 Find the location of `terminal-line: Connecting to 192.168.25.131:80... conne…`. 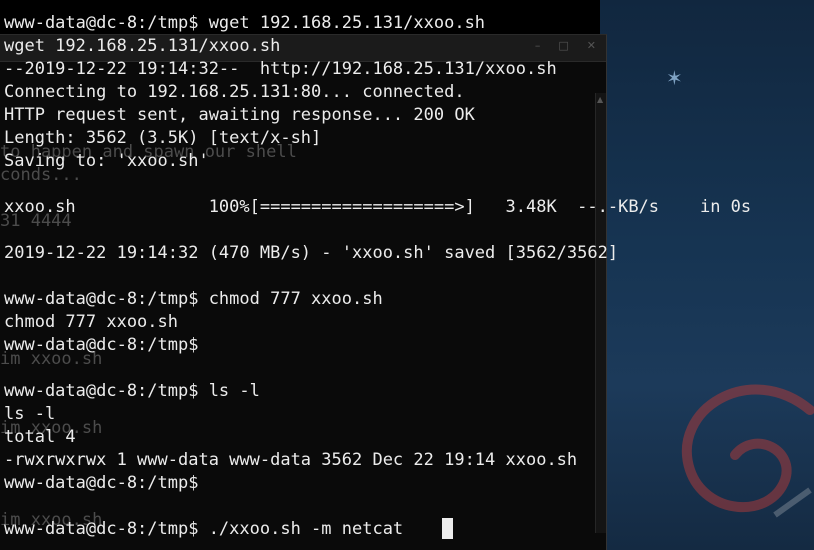

terminal-line: Connecting to 192.168.25.131:80... conne… is located at coordinates (234, 92).